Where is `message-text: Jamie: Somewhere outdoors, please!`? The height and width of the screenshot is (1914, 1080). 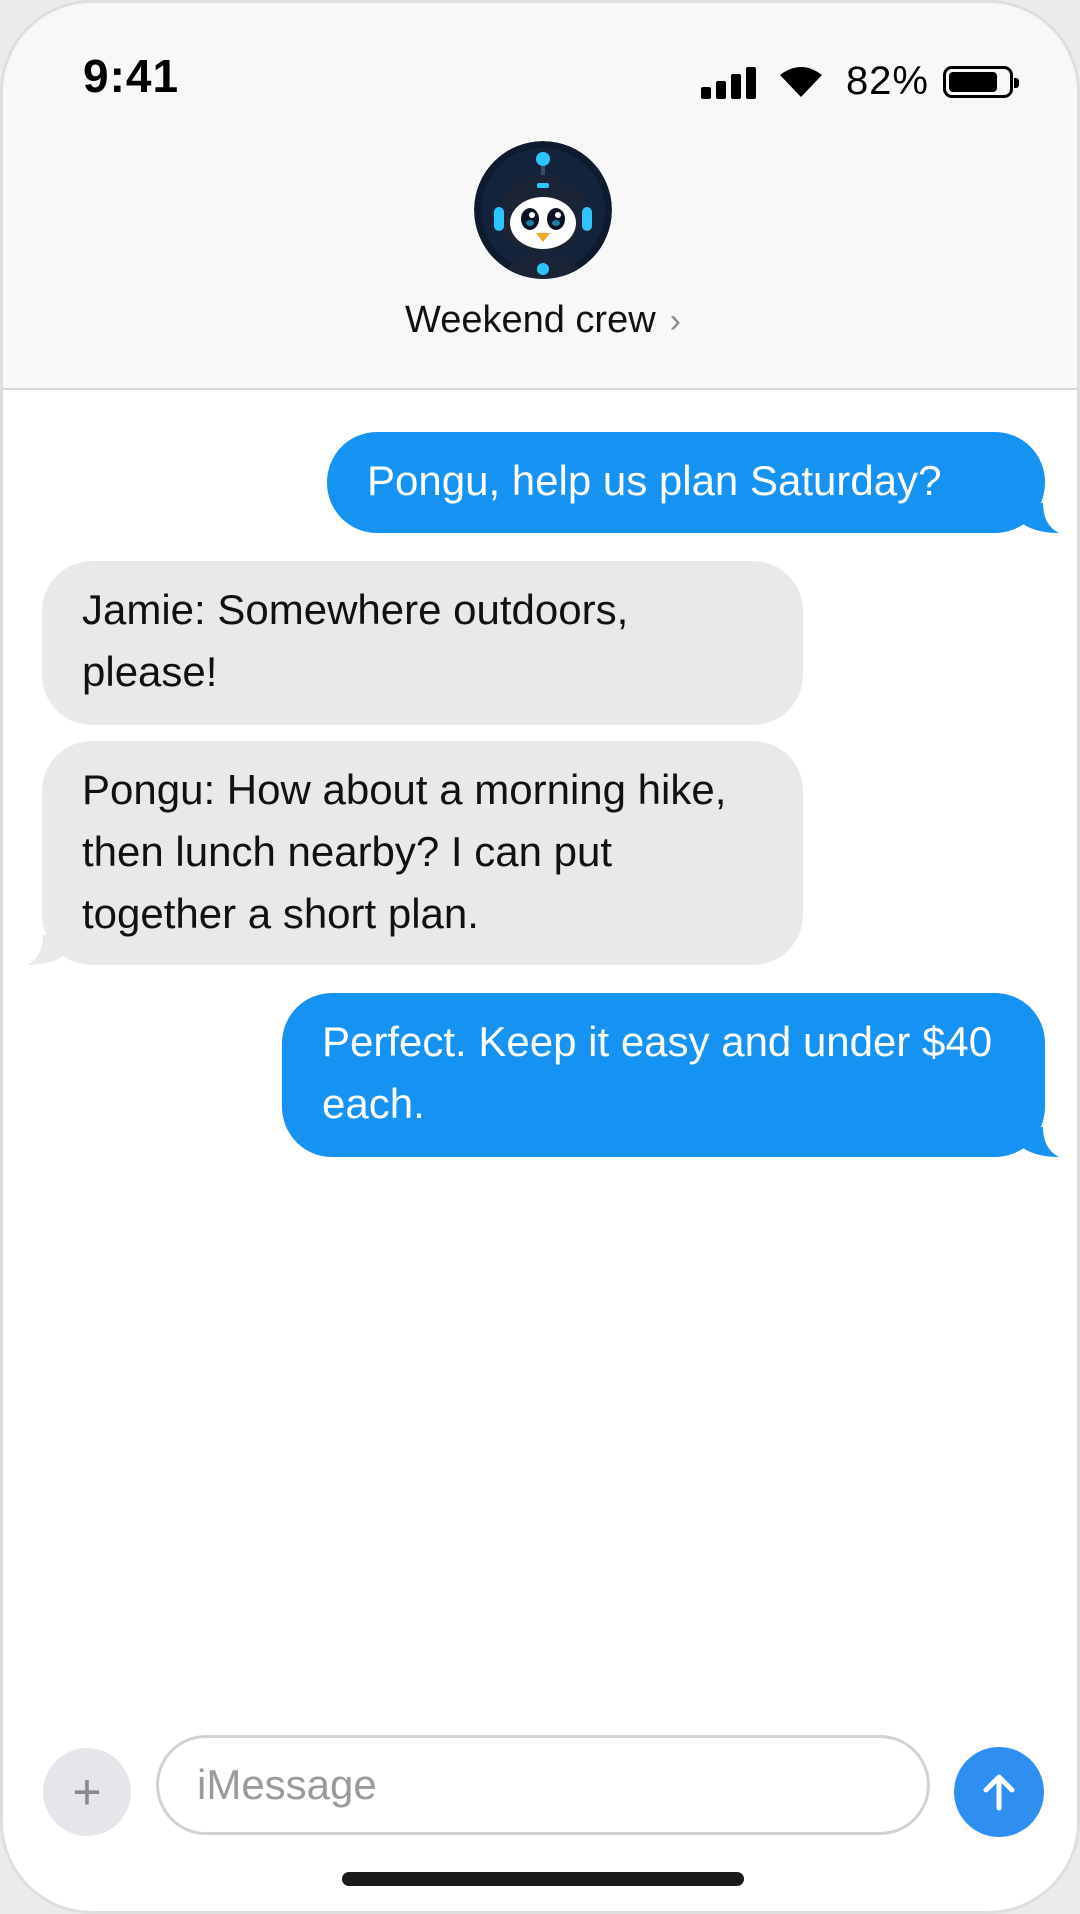
message-text: Jamie: Somewhere outdoors, please! is located at coordinates (355, 640).